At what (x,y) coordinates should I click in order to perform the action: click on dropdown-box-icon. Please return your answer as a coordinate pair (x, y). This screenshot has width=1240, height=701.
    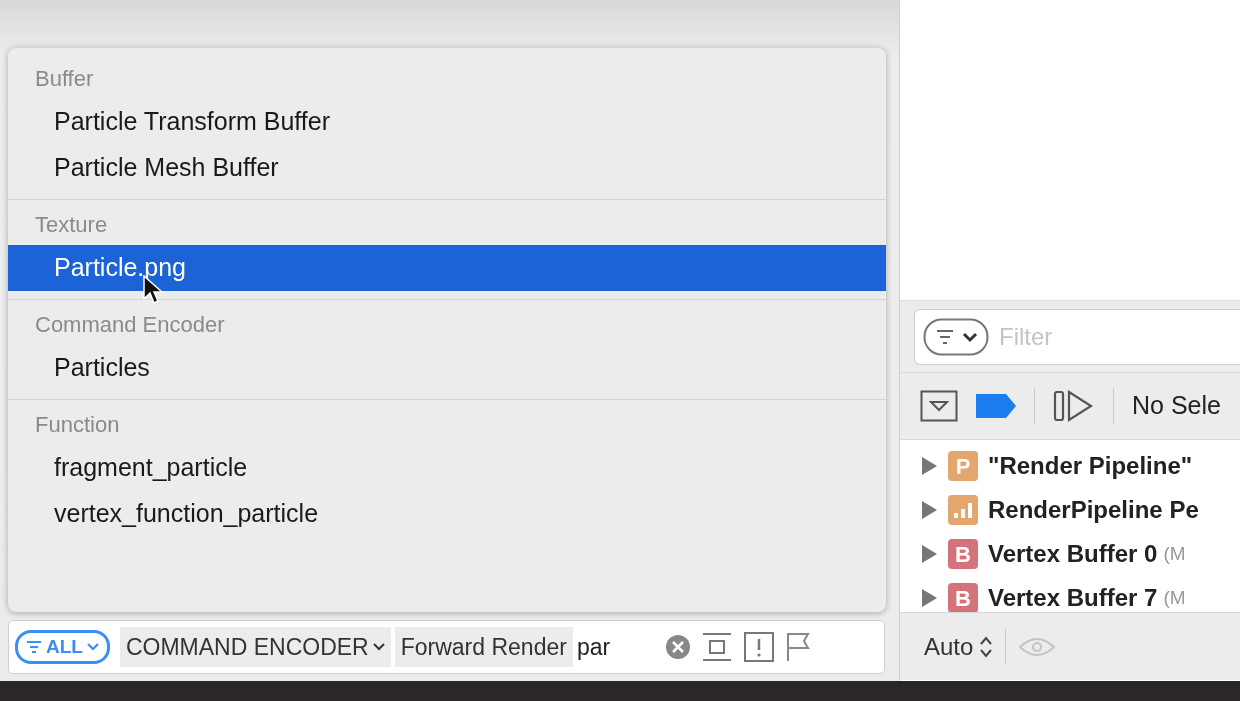
    Looking at the image, I should click on (939, 406).